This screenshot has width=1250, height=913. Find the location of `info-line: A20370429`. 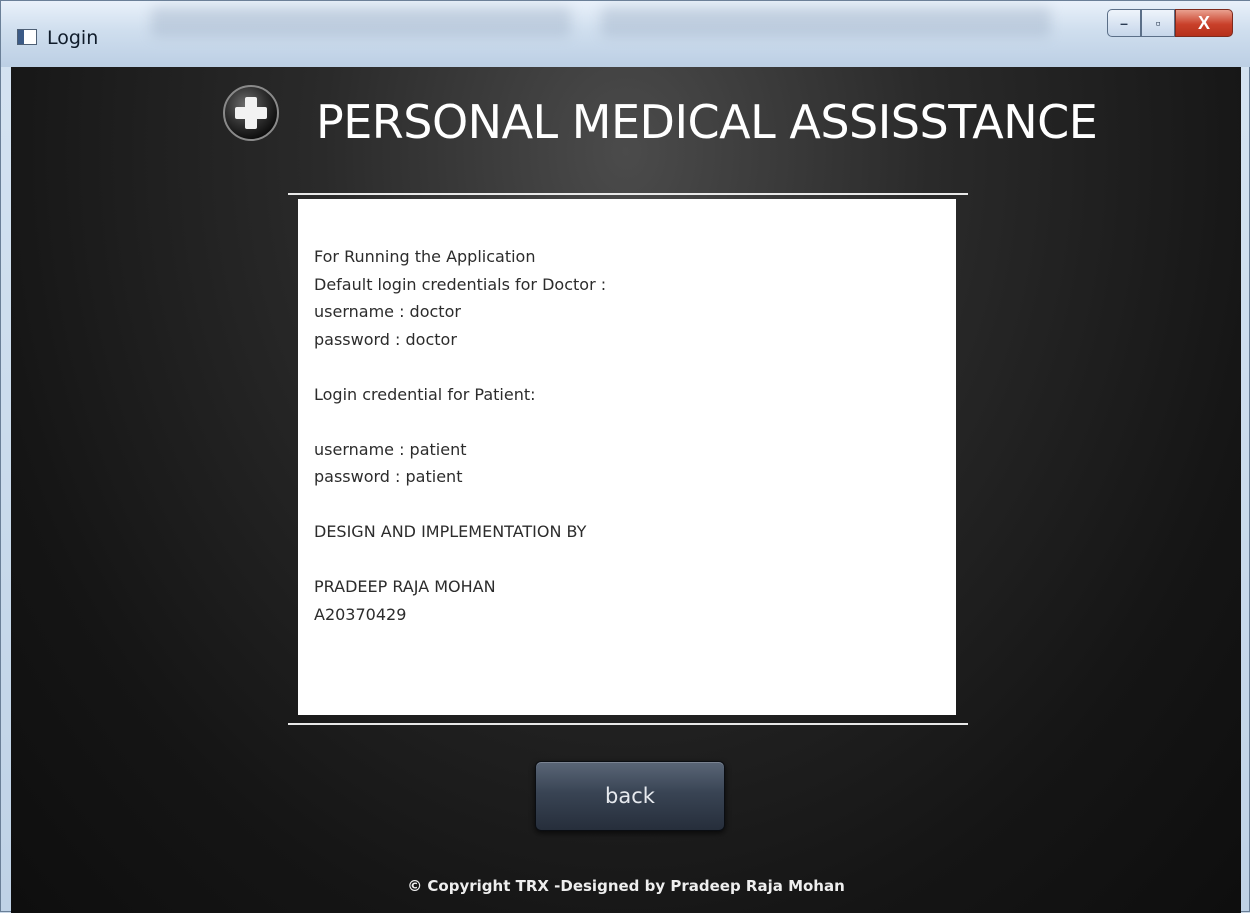

info-line: A20370429 is located at coordinates (360, 614).